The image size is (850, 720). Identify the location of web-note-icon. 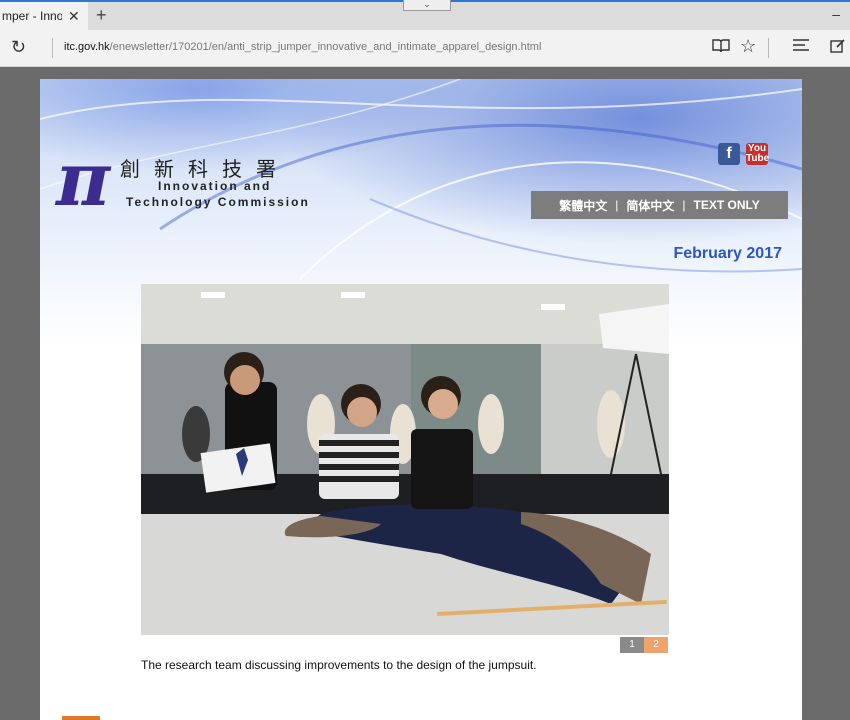
(838, 48).